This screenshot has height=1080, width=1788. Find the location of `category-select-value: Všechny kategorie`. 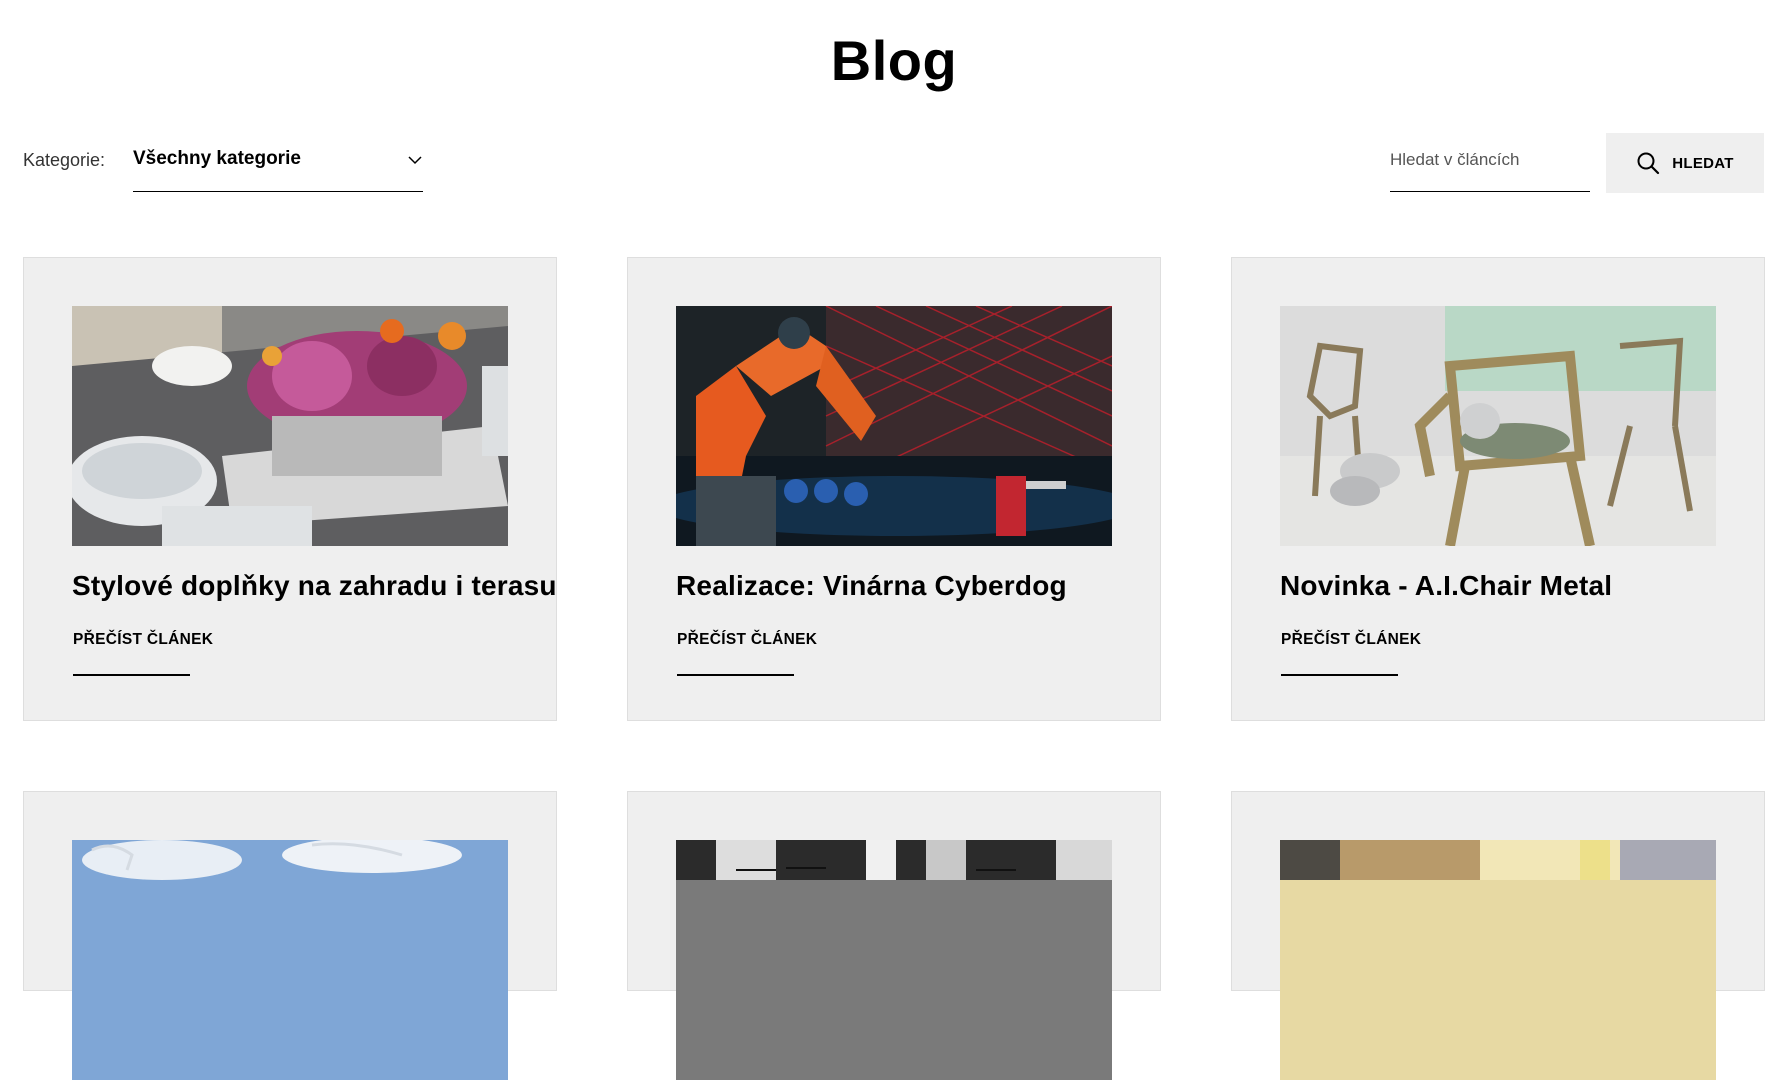

category-select-value: Všechny kategorie is located at coordinates (217, 158).